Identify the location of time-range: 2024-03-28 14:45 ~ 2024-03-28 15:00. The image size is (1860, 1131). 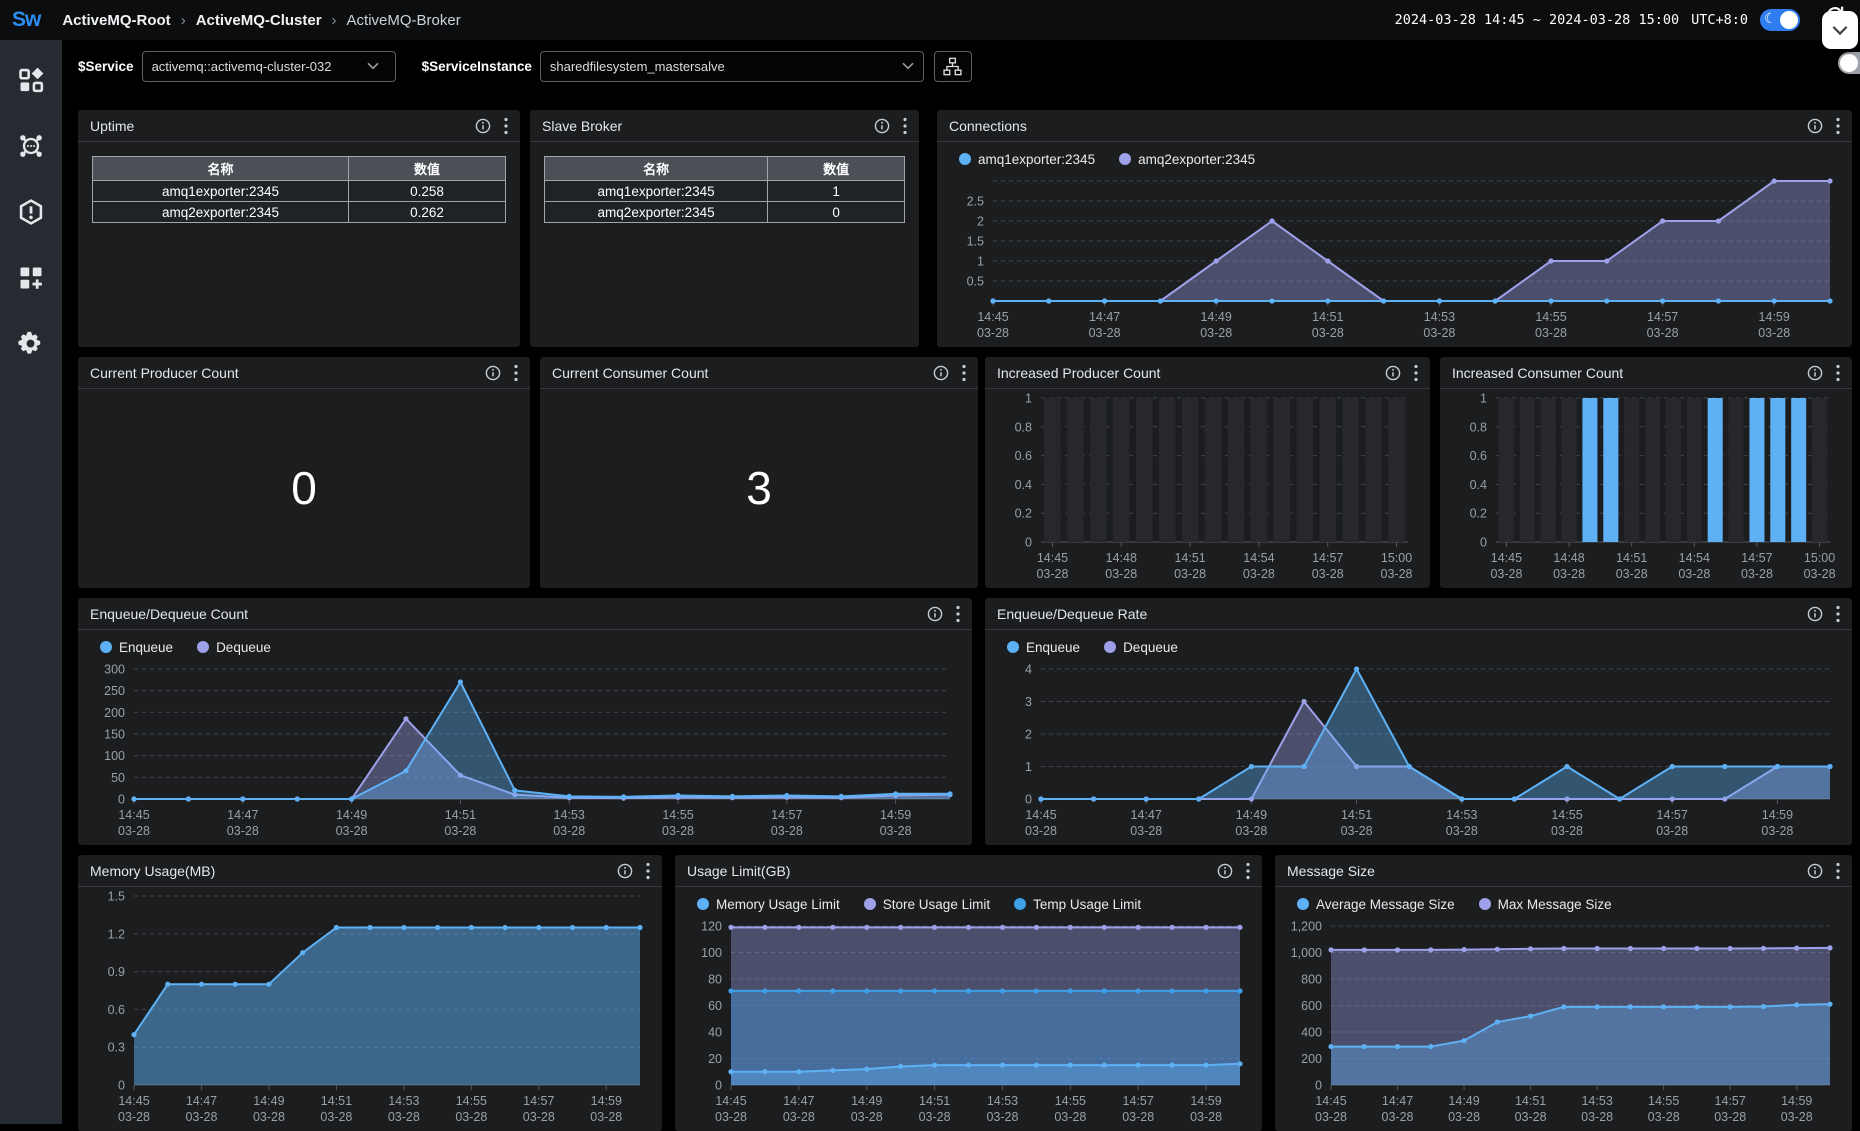
(1537, 20).